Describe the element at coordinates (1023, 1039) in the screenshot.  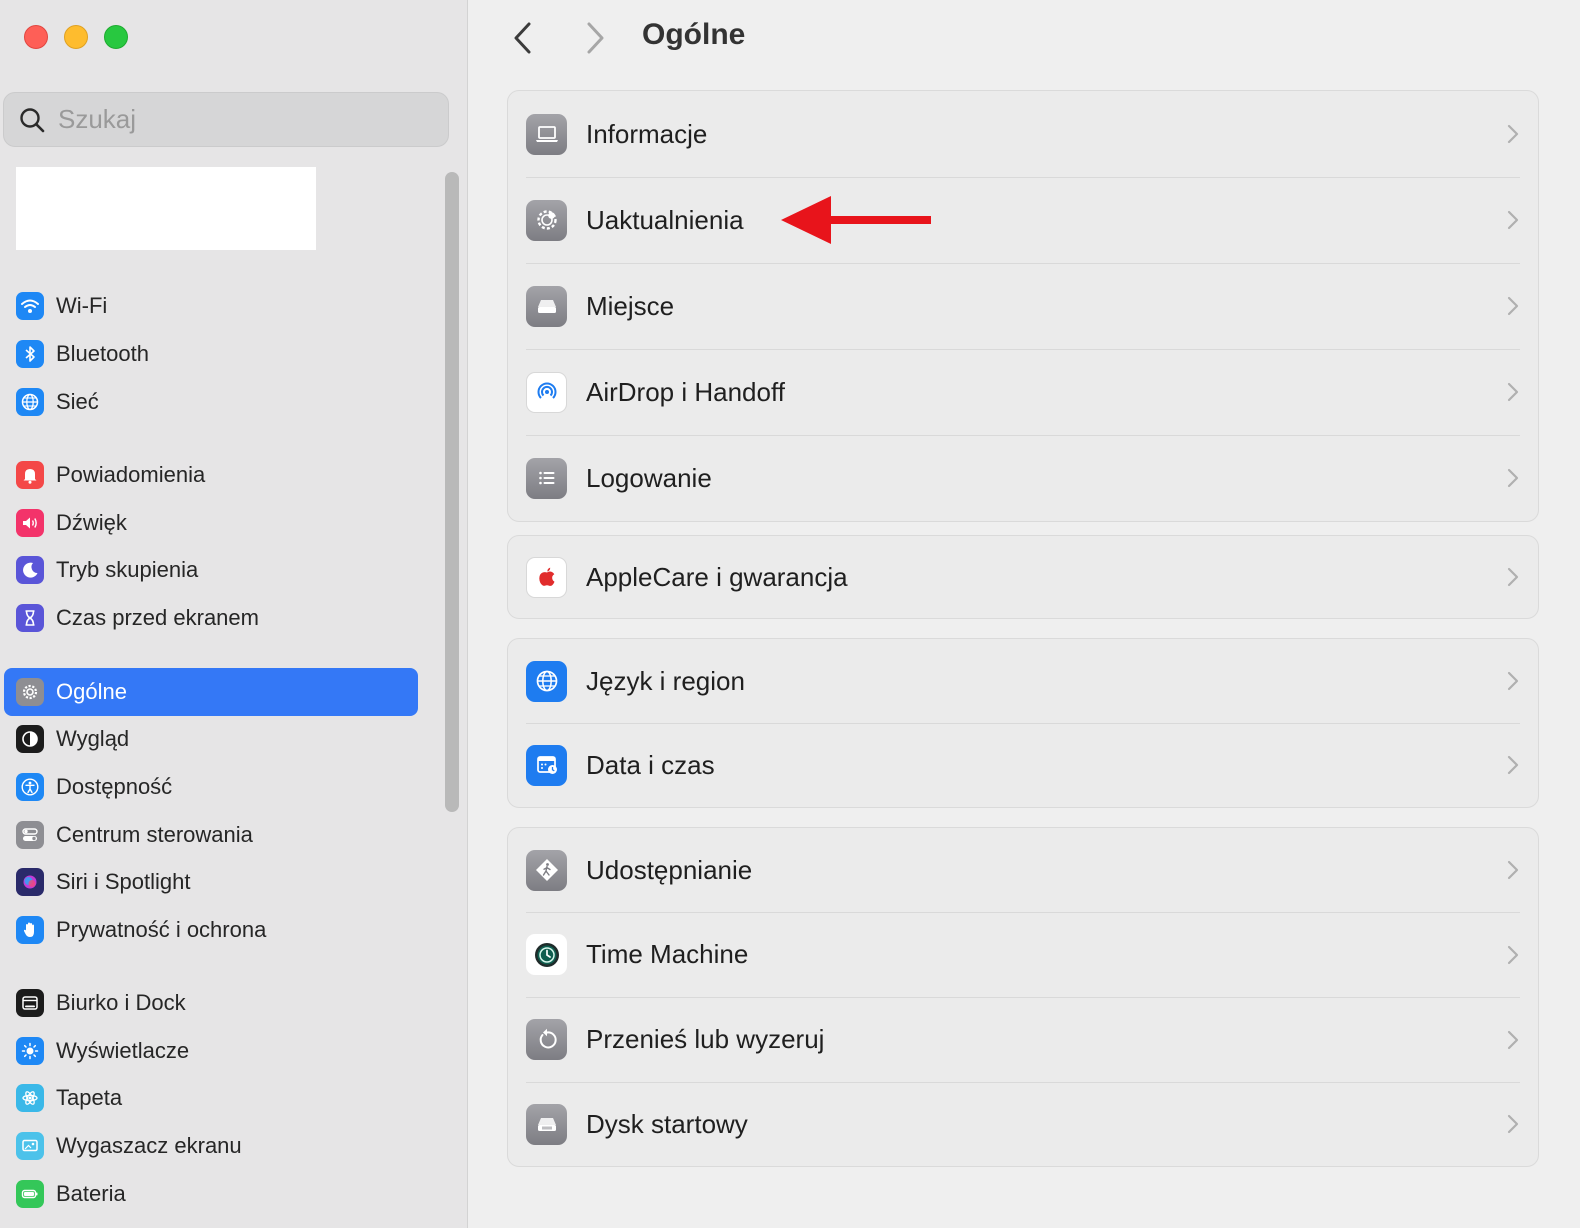
I see `settings-row-transfer-reset: Przenieś lub wyzeruj` at that location.